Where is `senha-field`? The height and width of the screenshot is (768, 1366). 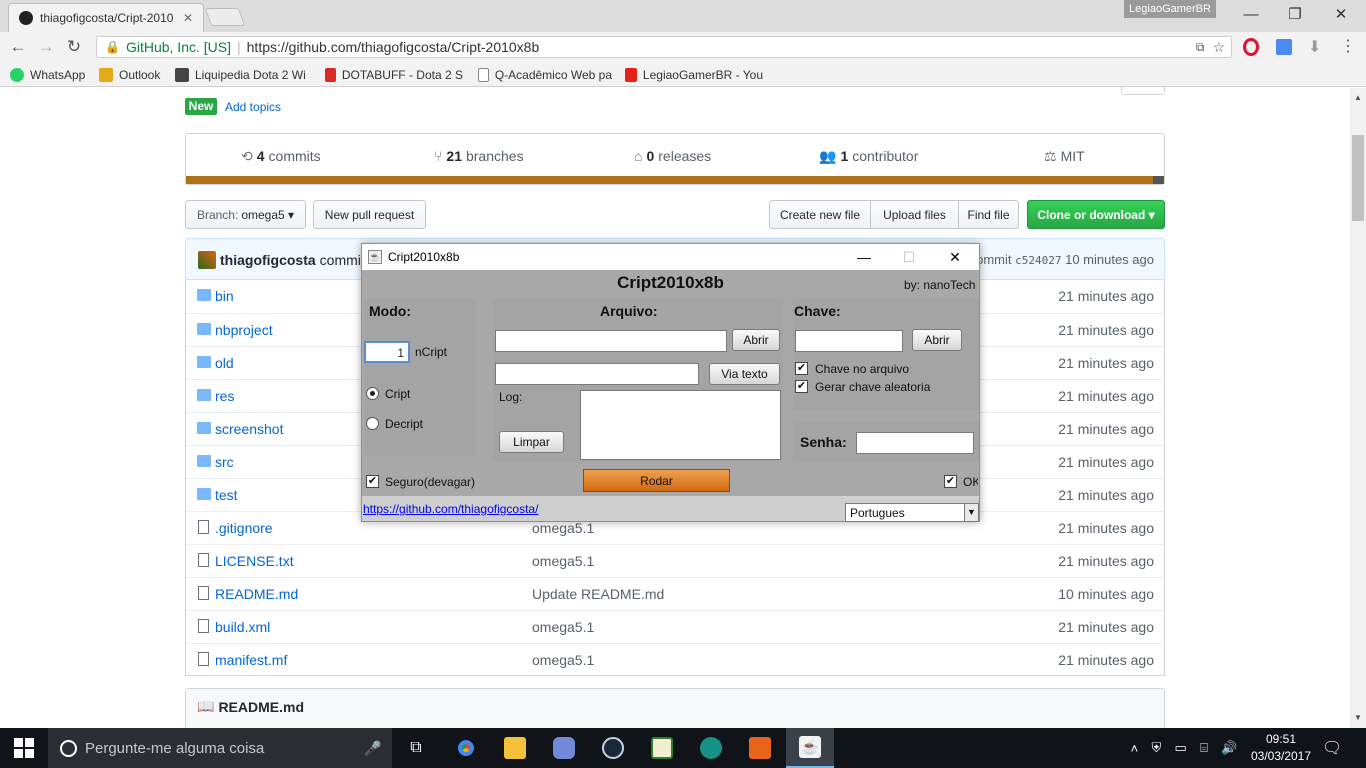
senha-field is located at coordinates (915, 443).